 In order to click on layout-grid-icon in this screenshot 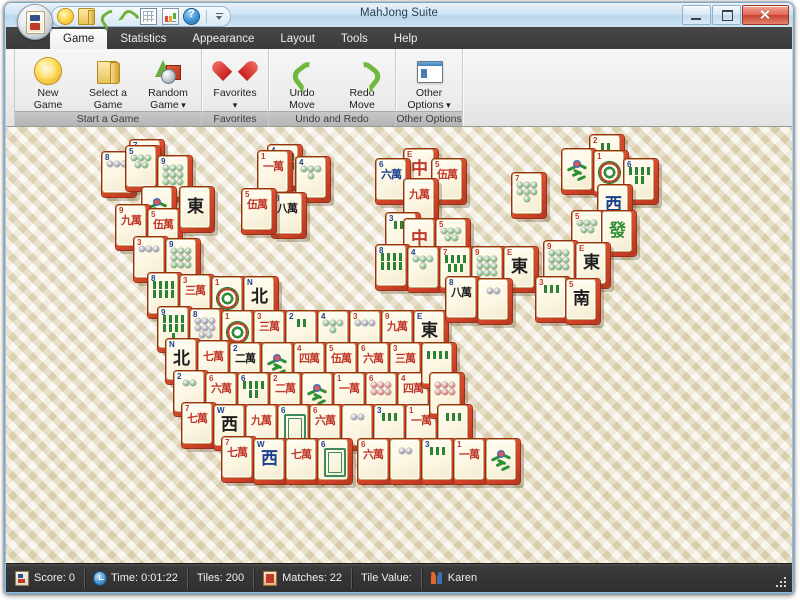, I will do `click(148, 16)`.